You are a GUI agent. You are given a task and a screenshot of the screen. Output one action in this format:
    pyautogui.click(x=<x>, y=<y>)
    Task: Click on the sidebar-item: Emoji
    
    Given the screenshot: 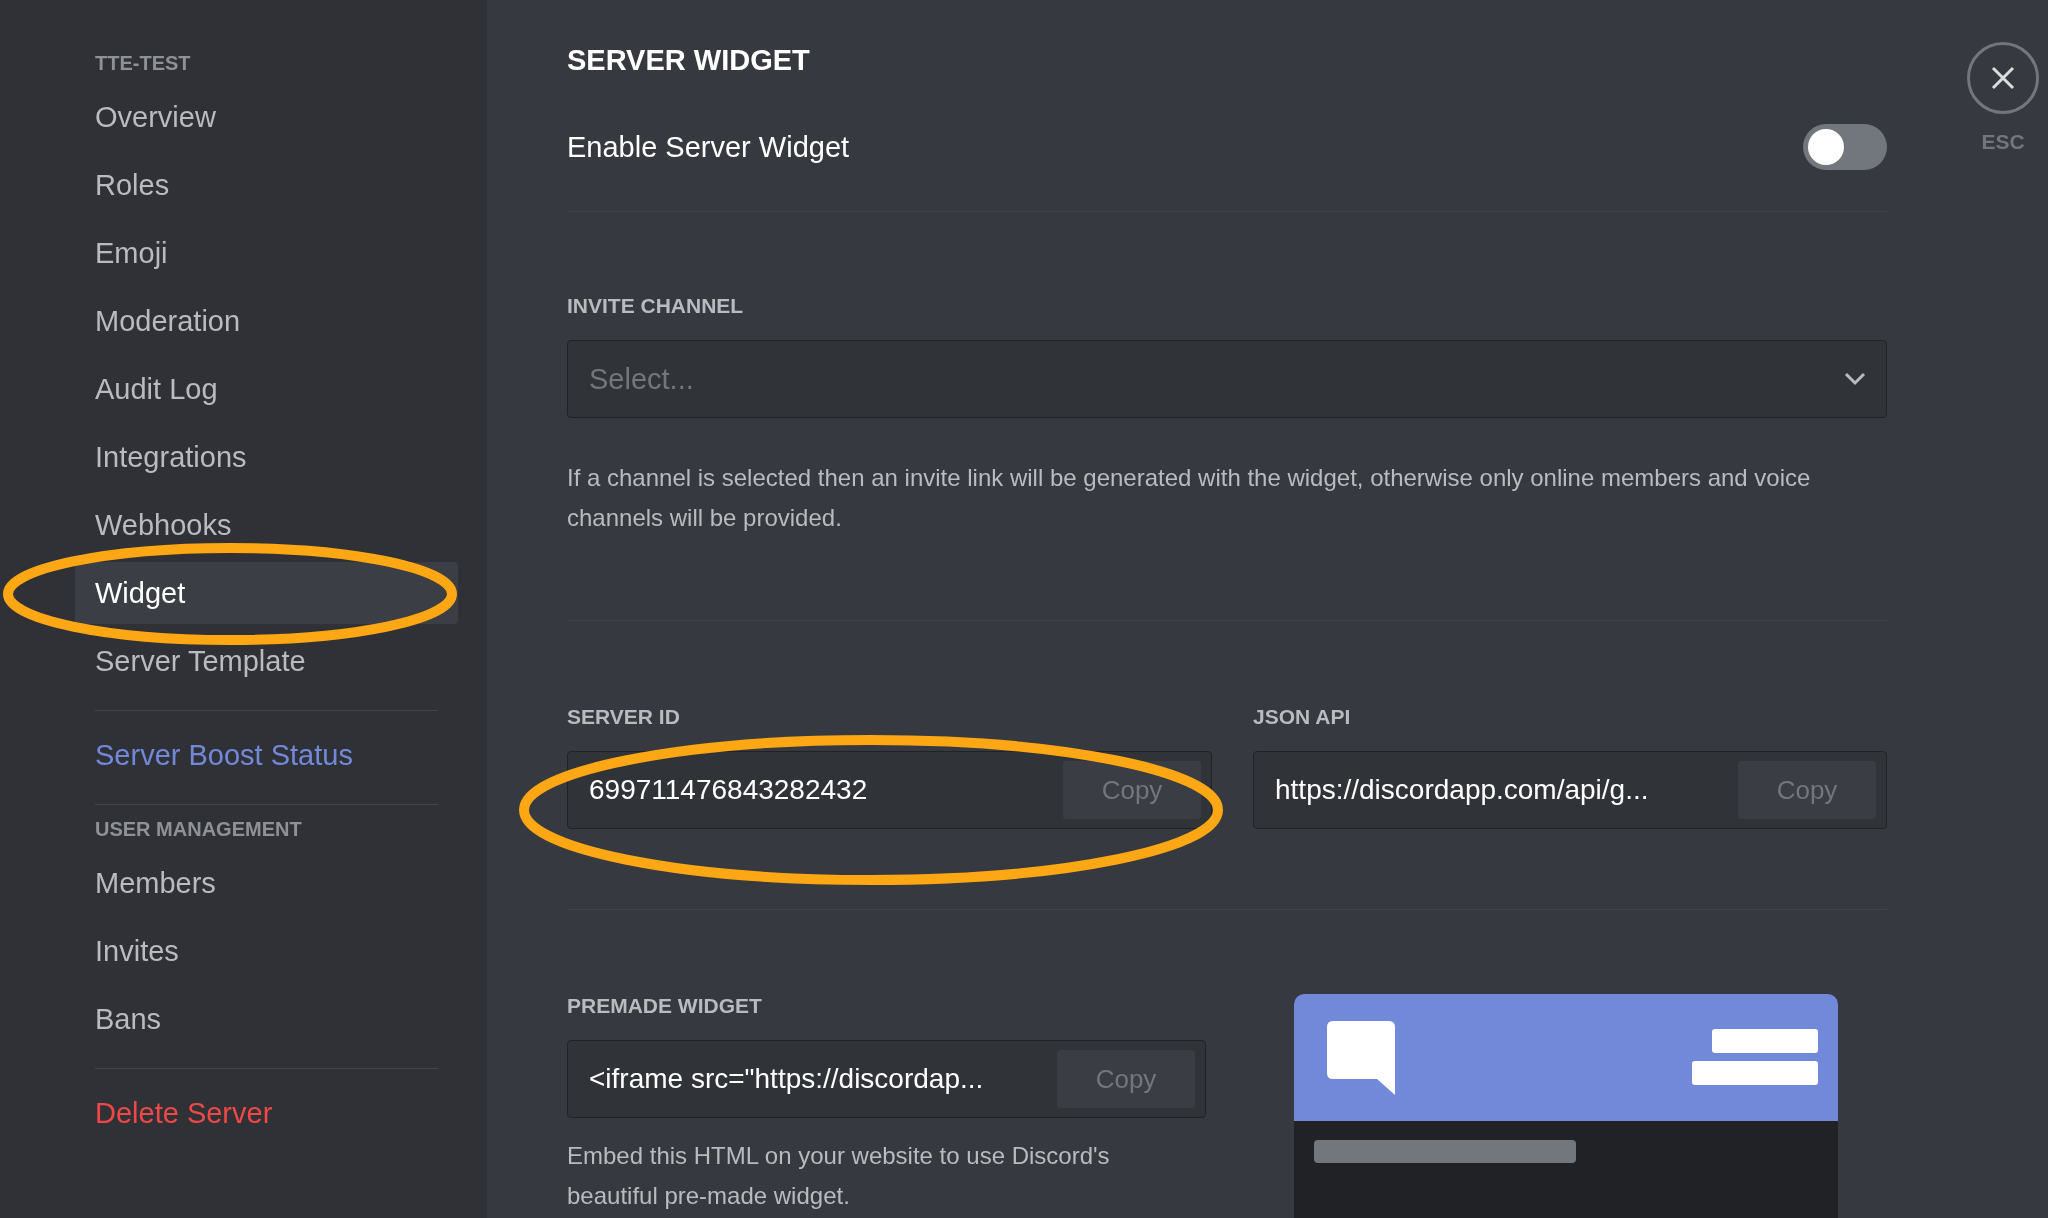 What is the action you would take?
    pyautogui.click(x=266, y=253)
    